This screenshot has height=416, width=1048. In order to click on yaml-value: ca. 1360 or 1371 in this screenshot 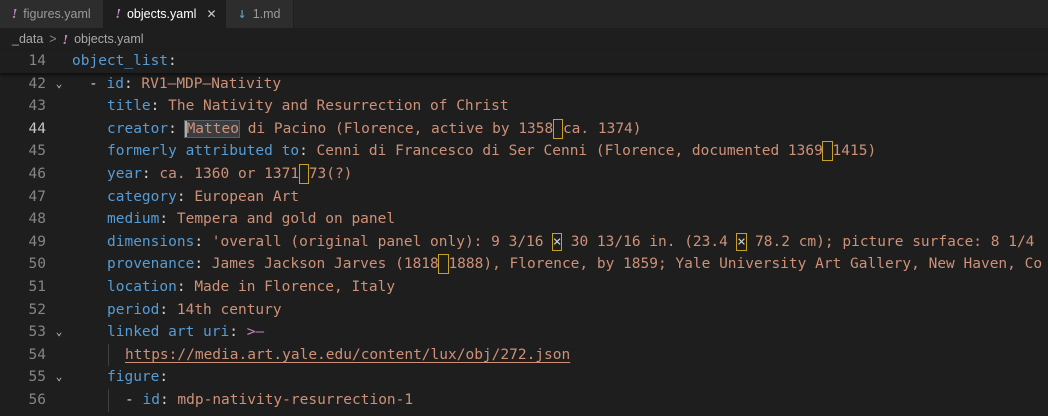, I will do `click(229, 173)`.